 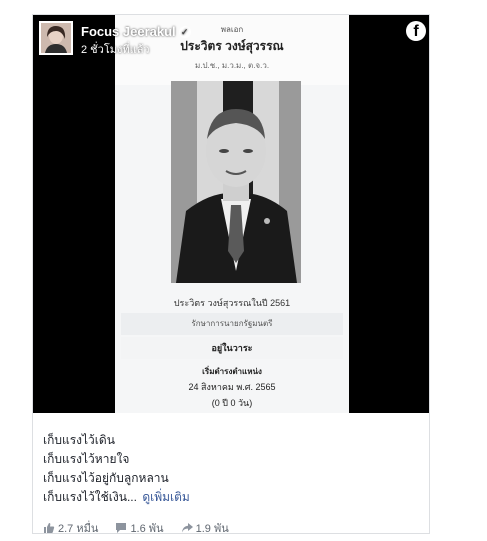 I want to click on comments-count-text: 1.6 พัน, so click(x=147, y=528).